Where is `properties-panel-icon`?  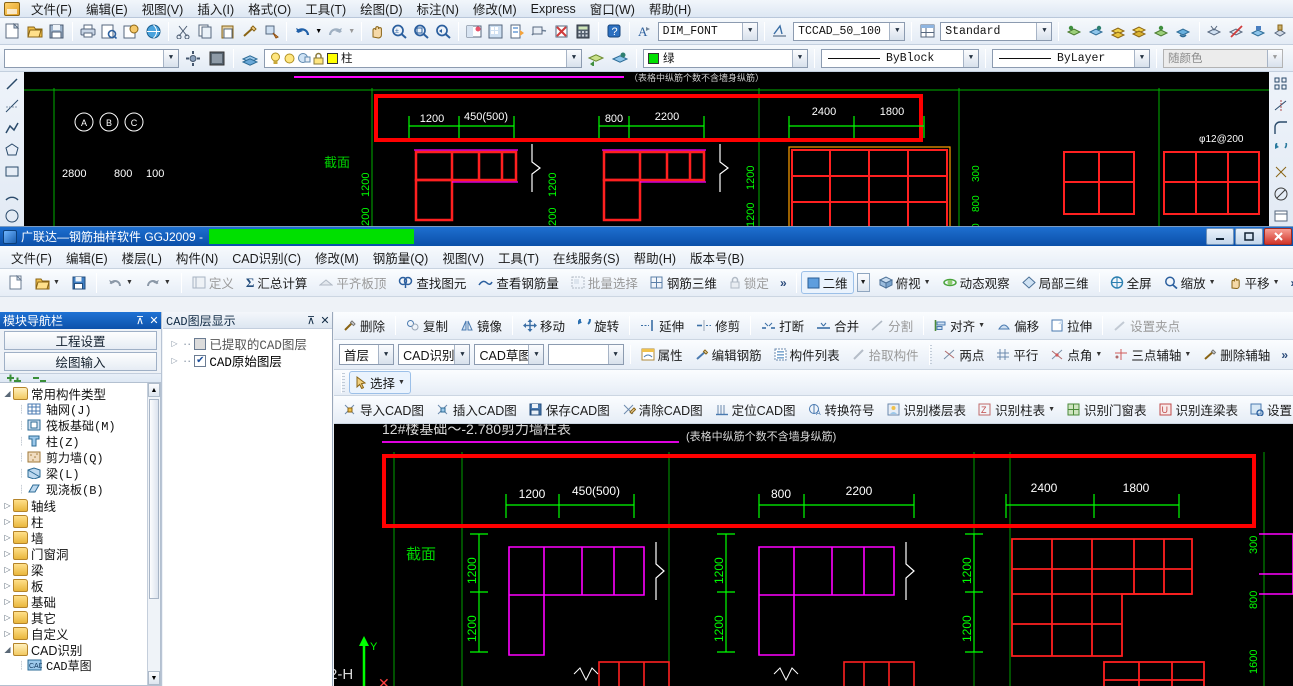
properties-panel-icon is located at coordinates (1281, 216).